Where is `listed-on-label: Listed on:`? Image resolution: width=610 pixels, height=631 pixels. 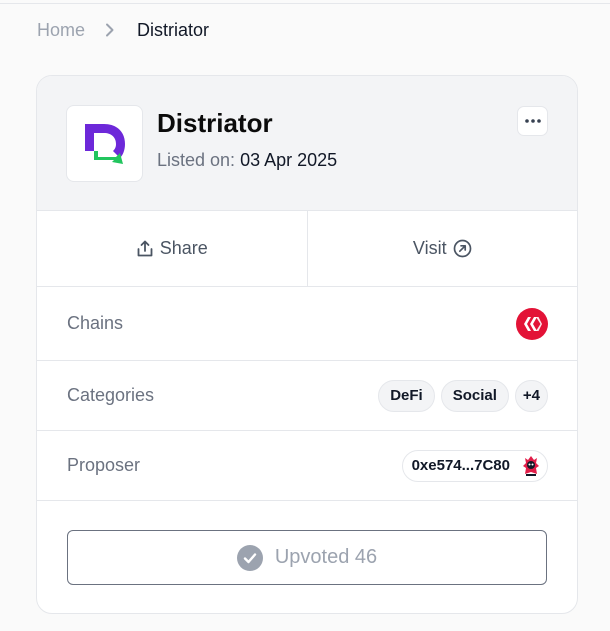 listed-on-label: Listed on: is located at coordinates (196, 160).